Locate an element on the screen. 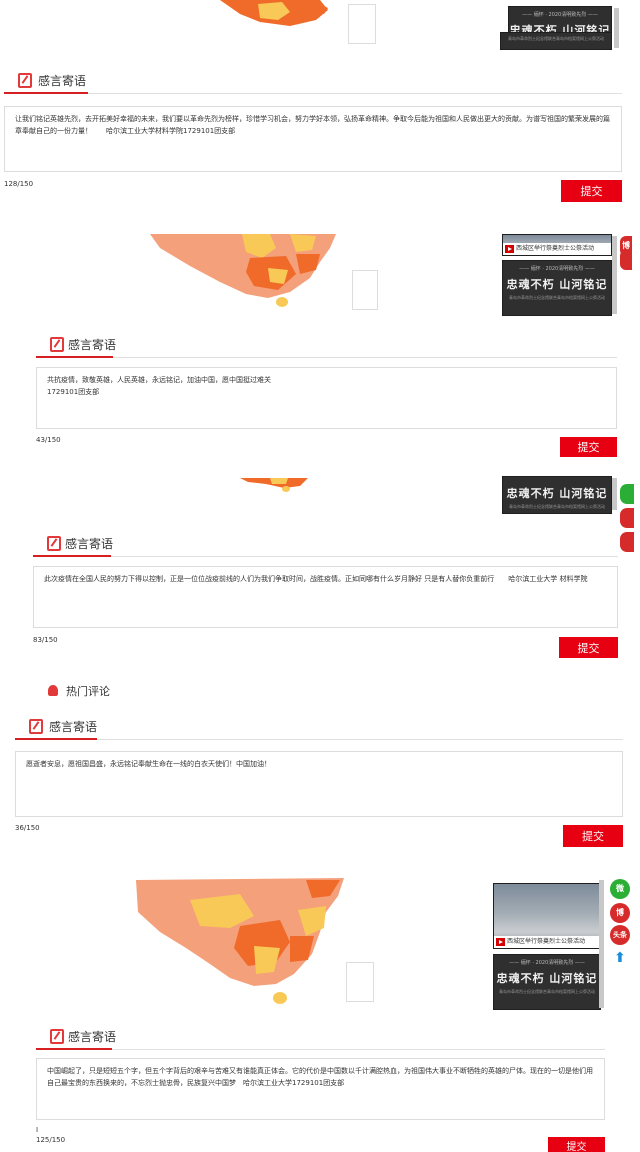 The image size is (640, 1152). char-counter: 128/150 is located at coordinates (19, 184).